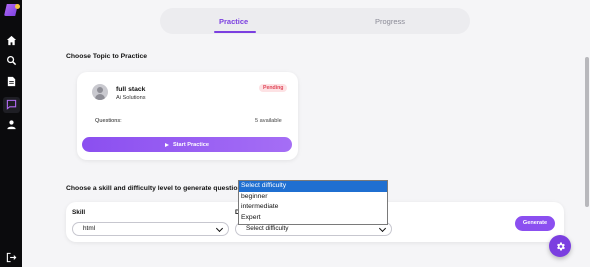 The width and height of the screenshot is (590, 267). Describe the element at coordinates (11, 257) in the screenshot. I see `logout-icon` at that location.